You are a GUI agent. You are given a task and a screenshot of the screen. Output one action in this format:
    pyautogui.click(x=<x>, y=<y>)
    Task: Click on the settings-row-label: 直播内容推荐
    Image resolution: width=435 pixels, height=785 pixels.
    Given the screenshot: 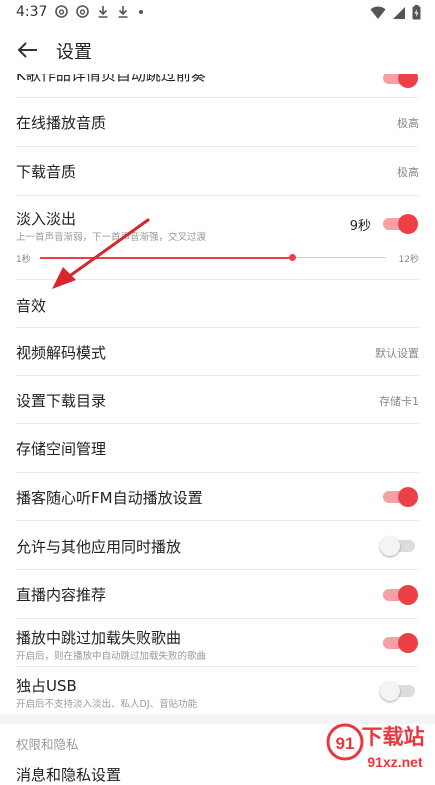 What is the action you would take?
    pyautogui.click(x=61, y=595)
    